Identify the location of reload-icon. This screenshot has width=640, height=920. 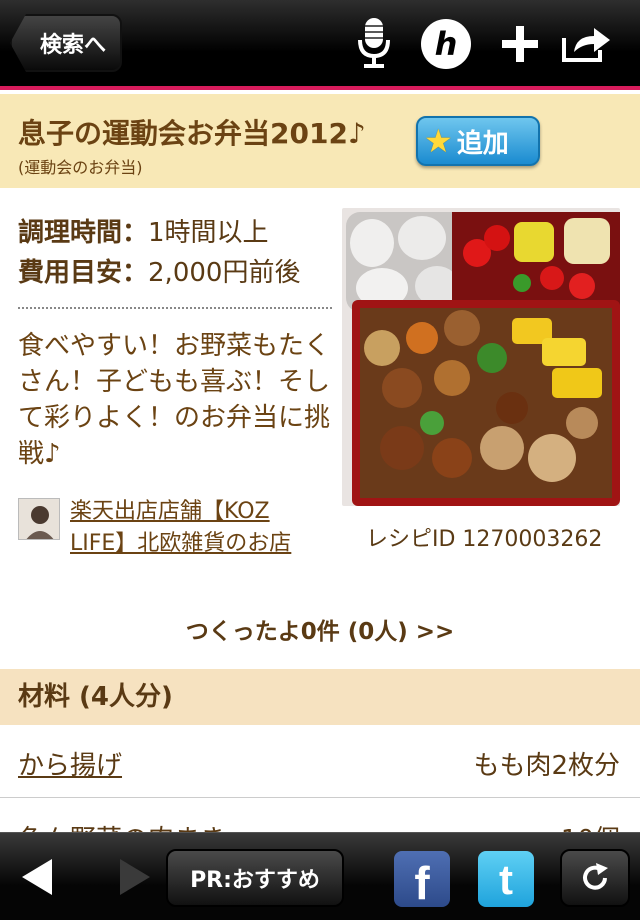
(595, 876).